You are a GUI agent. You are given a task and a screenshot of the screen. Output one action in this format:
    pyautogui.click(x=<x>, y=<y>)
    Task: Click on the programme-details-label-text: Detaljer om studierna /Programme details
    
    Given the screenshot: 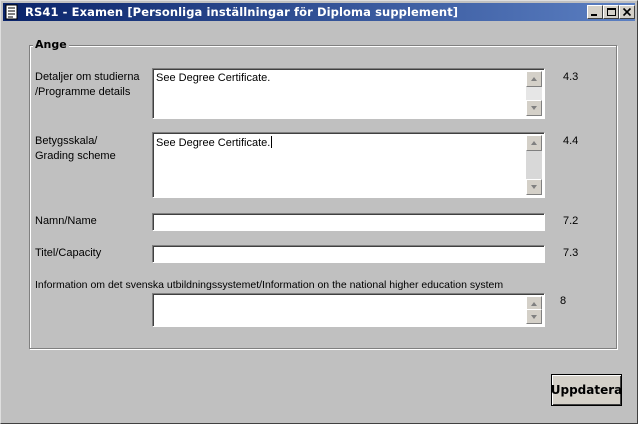 What is the action you would take?
    pyautogui.click(x=87, y=84)
    